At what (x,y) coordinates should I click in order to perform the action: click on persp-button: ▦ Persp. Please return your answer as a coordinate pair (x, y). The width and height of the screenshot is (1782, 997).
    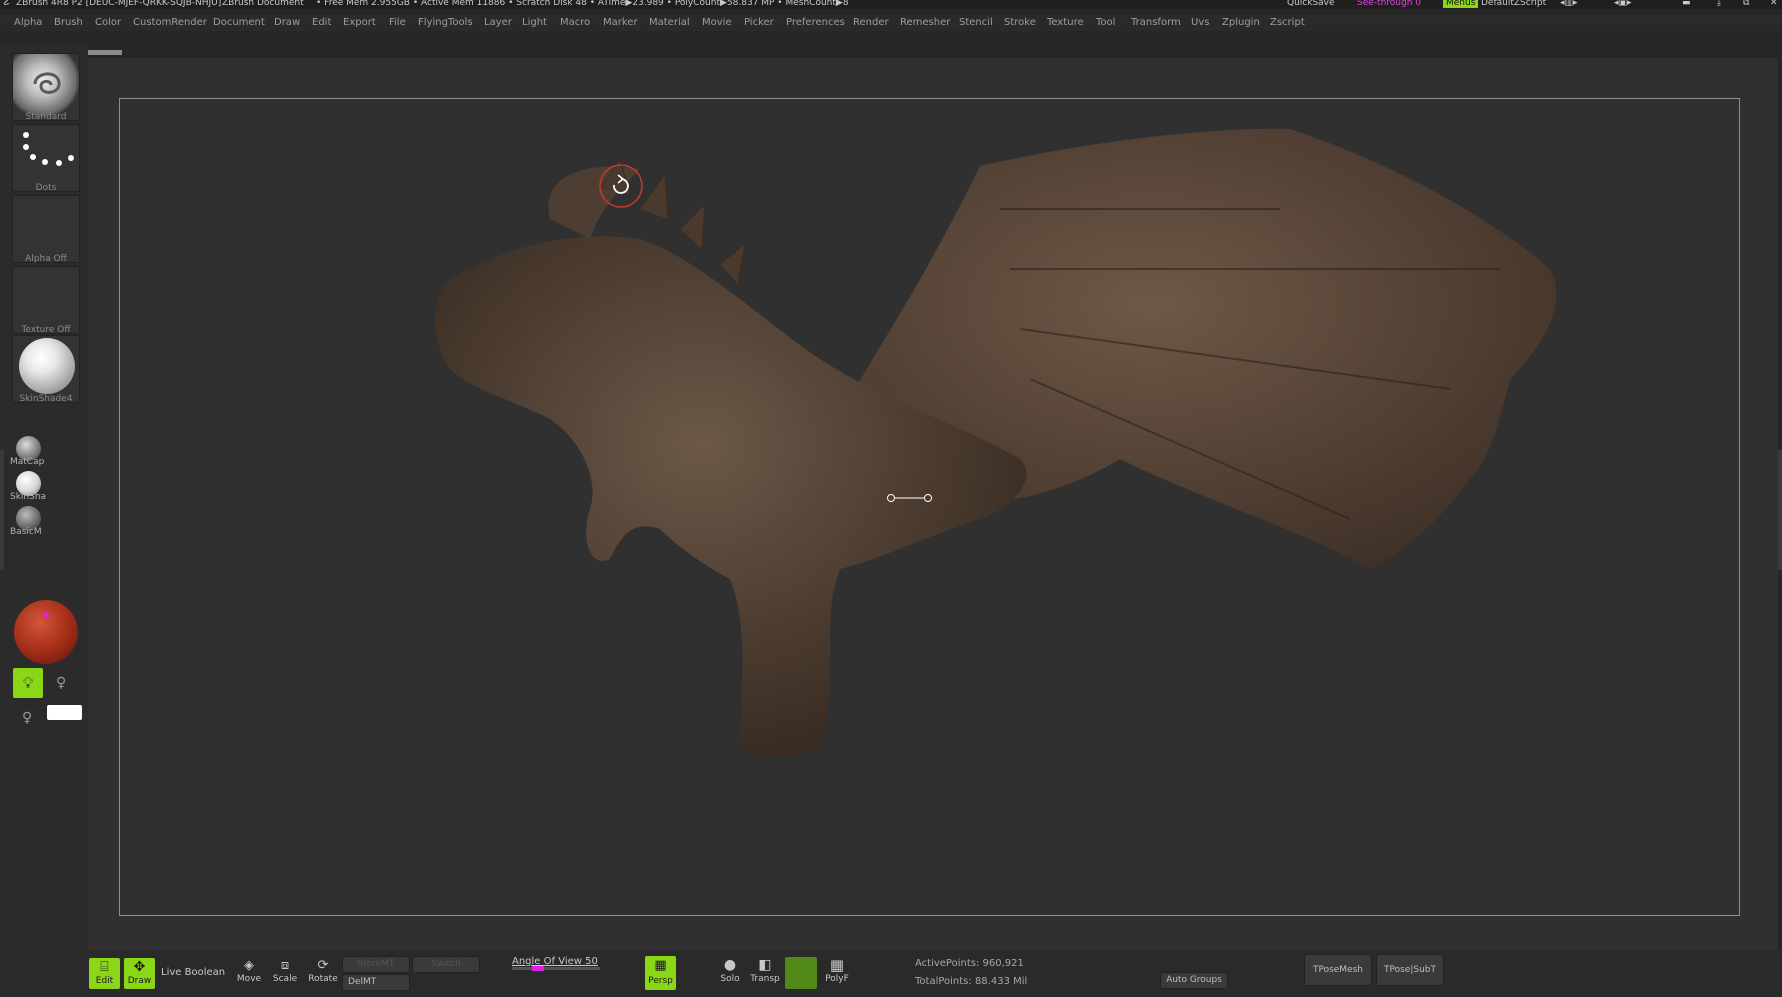
    Looking at the image, I should click on (660, 973).